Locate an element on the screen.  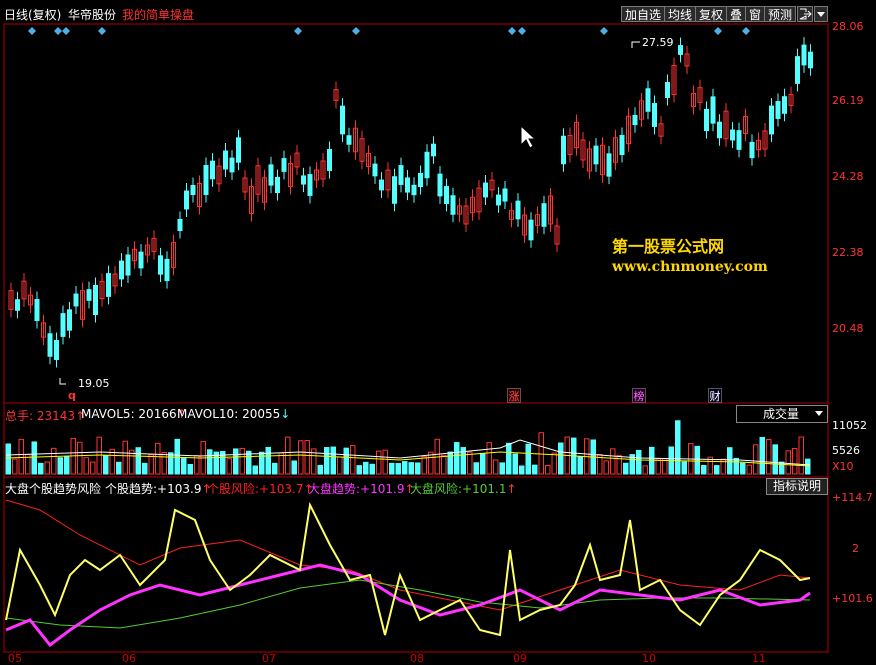
indicator-axis-low: +101.6 is located at coordinates (852, 598).